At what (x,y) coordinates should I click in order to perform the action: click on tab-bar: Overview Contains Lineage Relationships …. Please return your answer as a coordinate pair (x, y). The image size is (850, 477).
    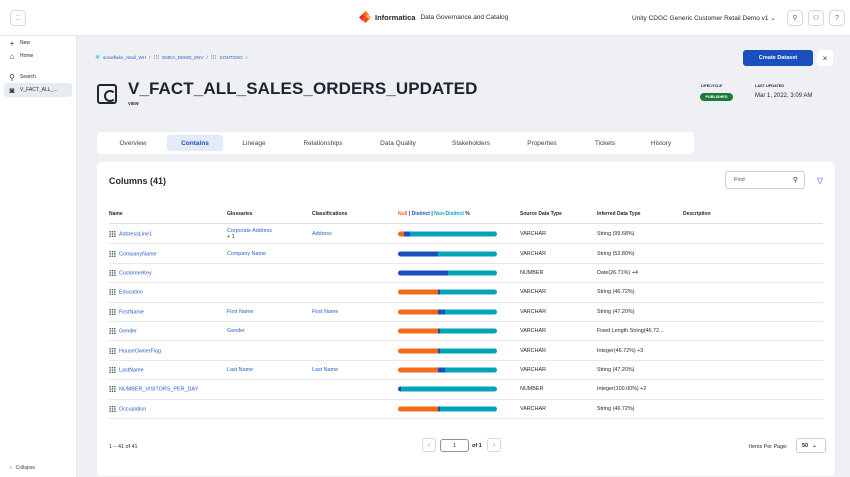
    Looking at the image, I should click on (395, 143).